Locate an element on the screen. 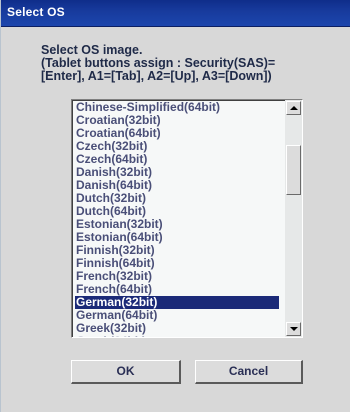  os-list-item: Czech(32bit) is located at coordinates (177, 146).